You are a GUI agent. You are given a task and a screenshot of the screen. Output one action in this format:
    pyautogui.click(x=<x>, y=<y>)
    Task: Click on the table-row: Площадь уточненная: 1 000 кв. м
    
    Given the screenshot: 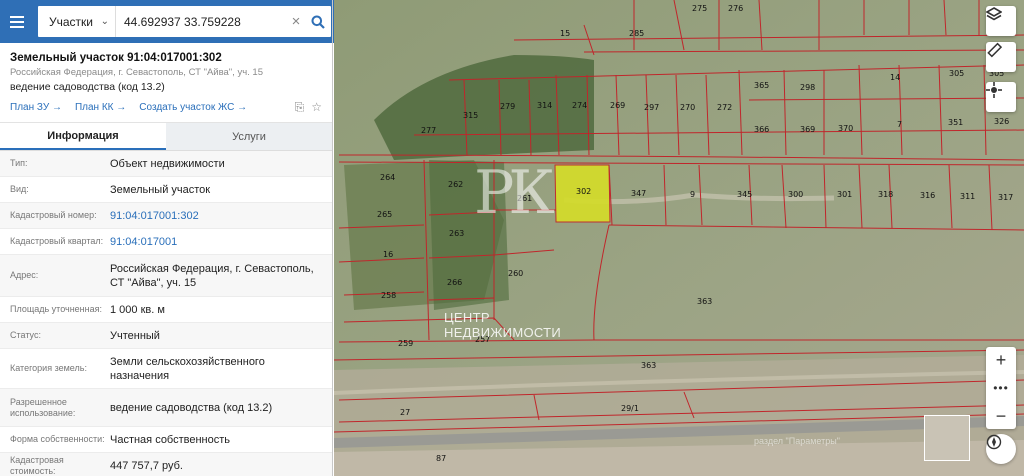 What is the action you would take?
    pyautogui.click(x=166, y=310)
    